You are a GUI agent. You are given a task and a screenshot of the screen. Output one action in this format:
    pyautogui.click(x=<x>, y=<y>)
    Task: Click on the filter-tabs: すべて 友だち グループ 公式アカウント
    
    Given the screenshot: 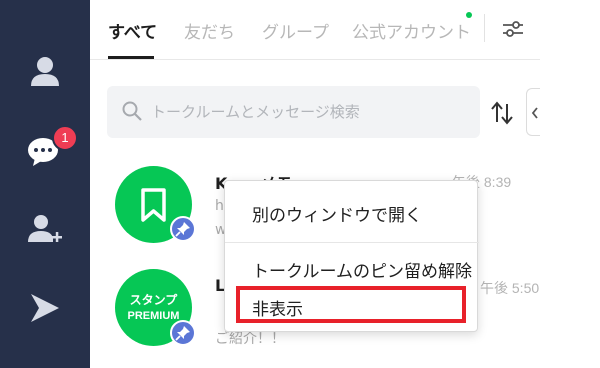 What is the action you would take?
    pyautogui.click(x=315, y=30)
    